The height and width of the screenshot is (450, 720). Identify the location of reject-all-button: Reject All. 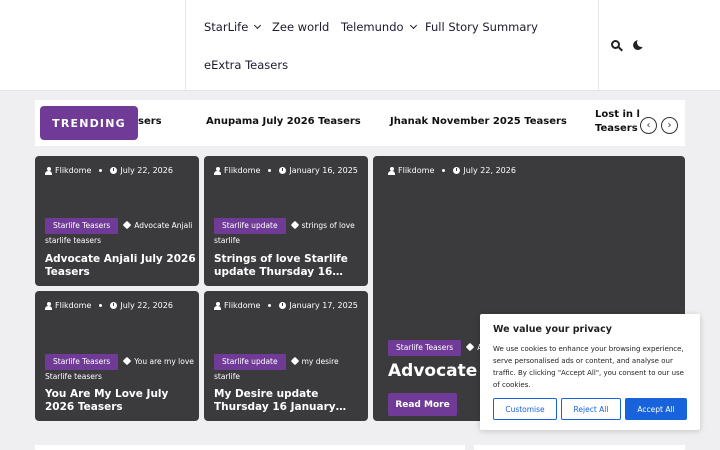
(591, 409).